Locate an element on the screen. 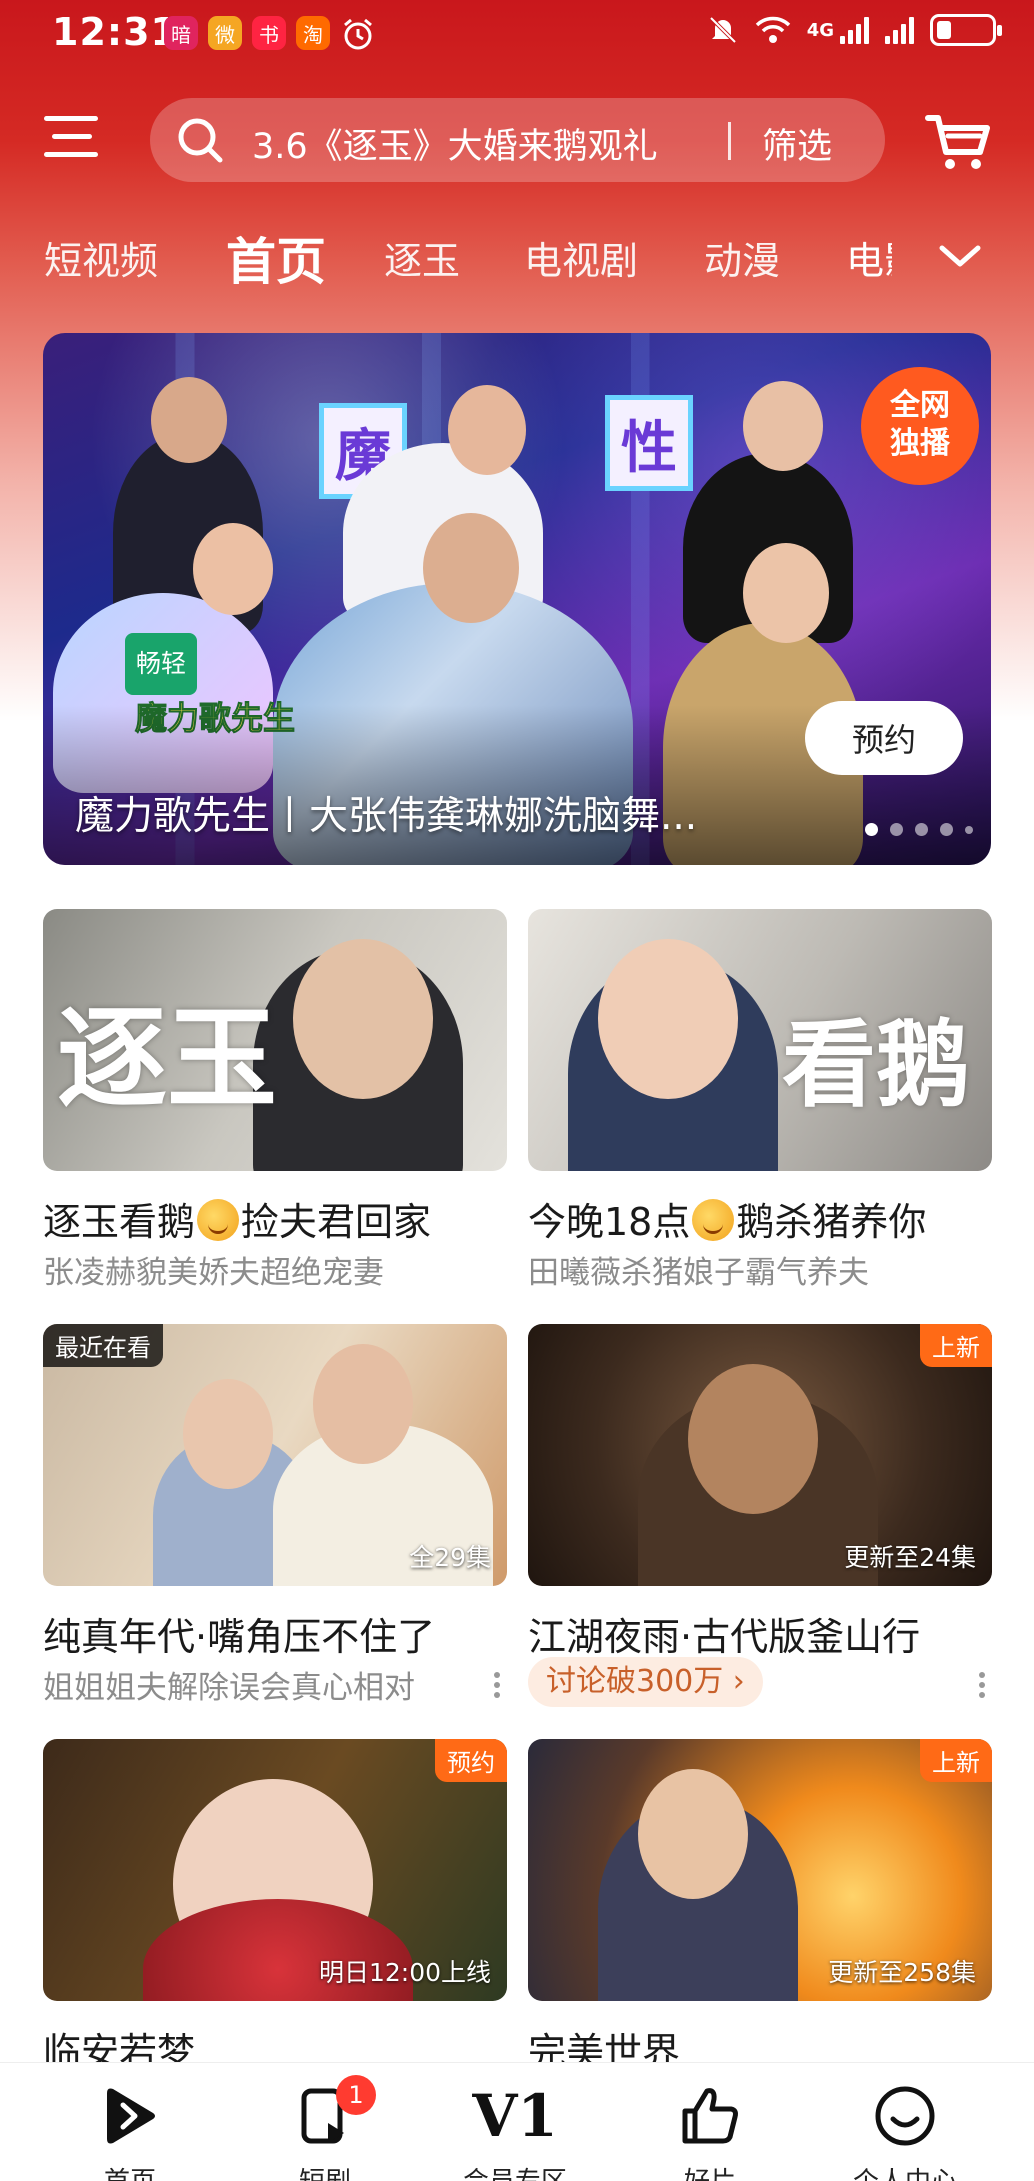 The height and width of the screenshot is (2181, 1034). card-title-part: 逐玉看鹅 is located at coordinates (119, 1222).